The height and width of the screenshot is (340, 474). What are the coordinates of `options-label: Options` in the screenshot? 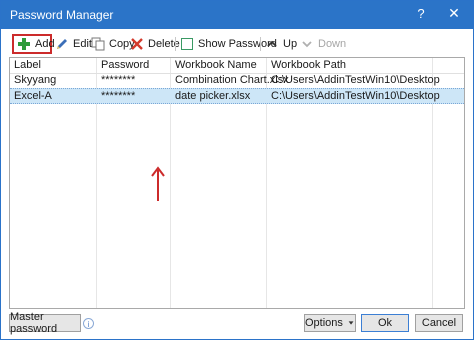 It's located at (324, 323).